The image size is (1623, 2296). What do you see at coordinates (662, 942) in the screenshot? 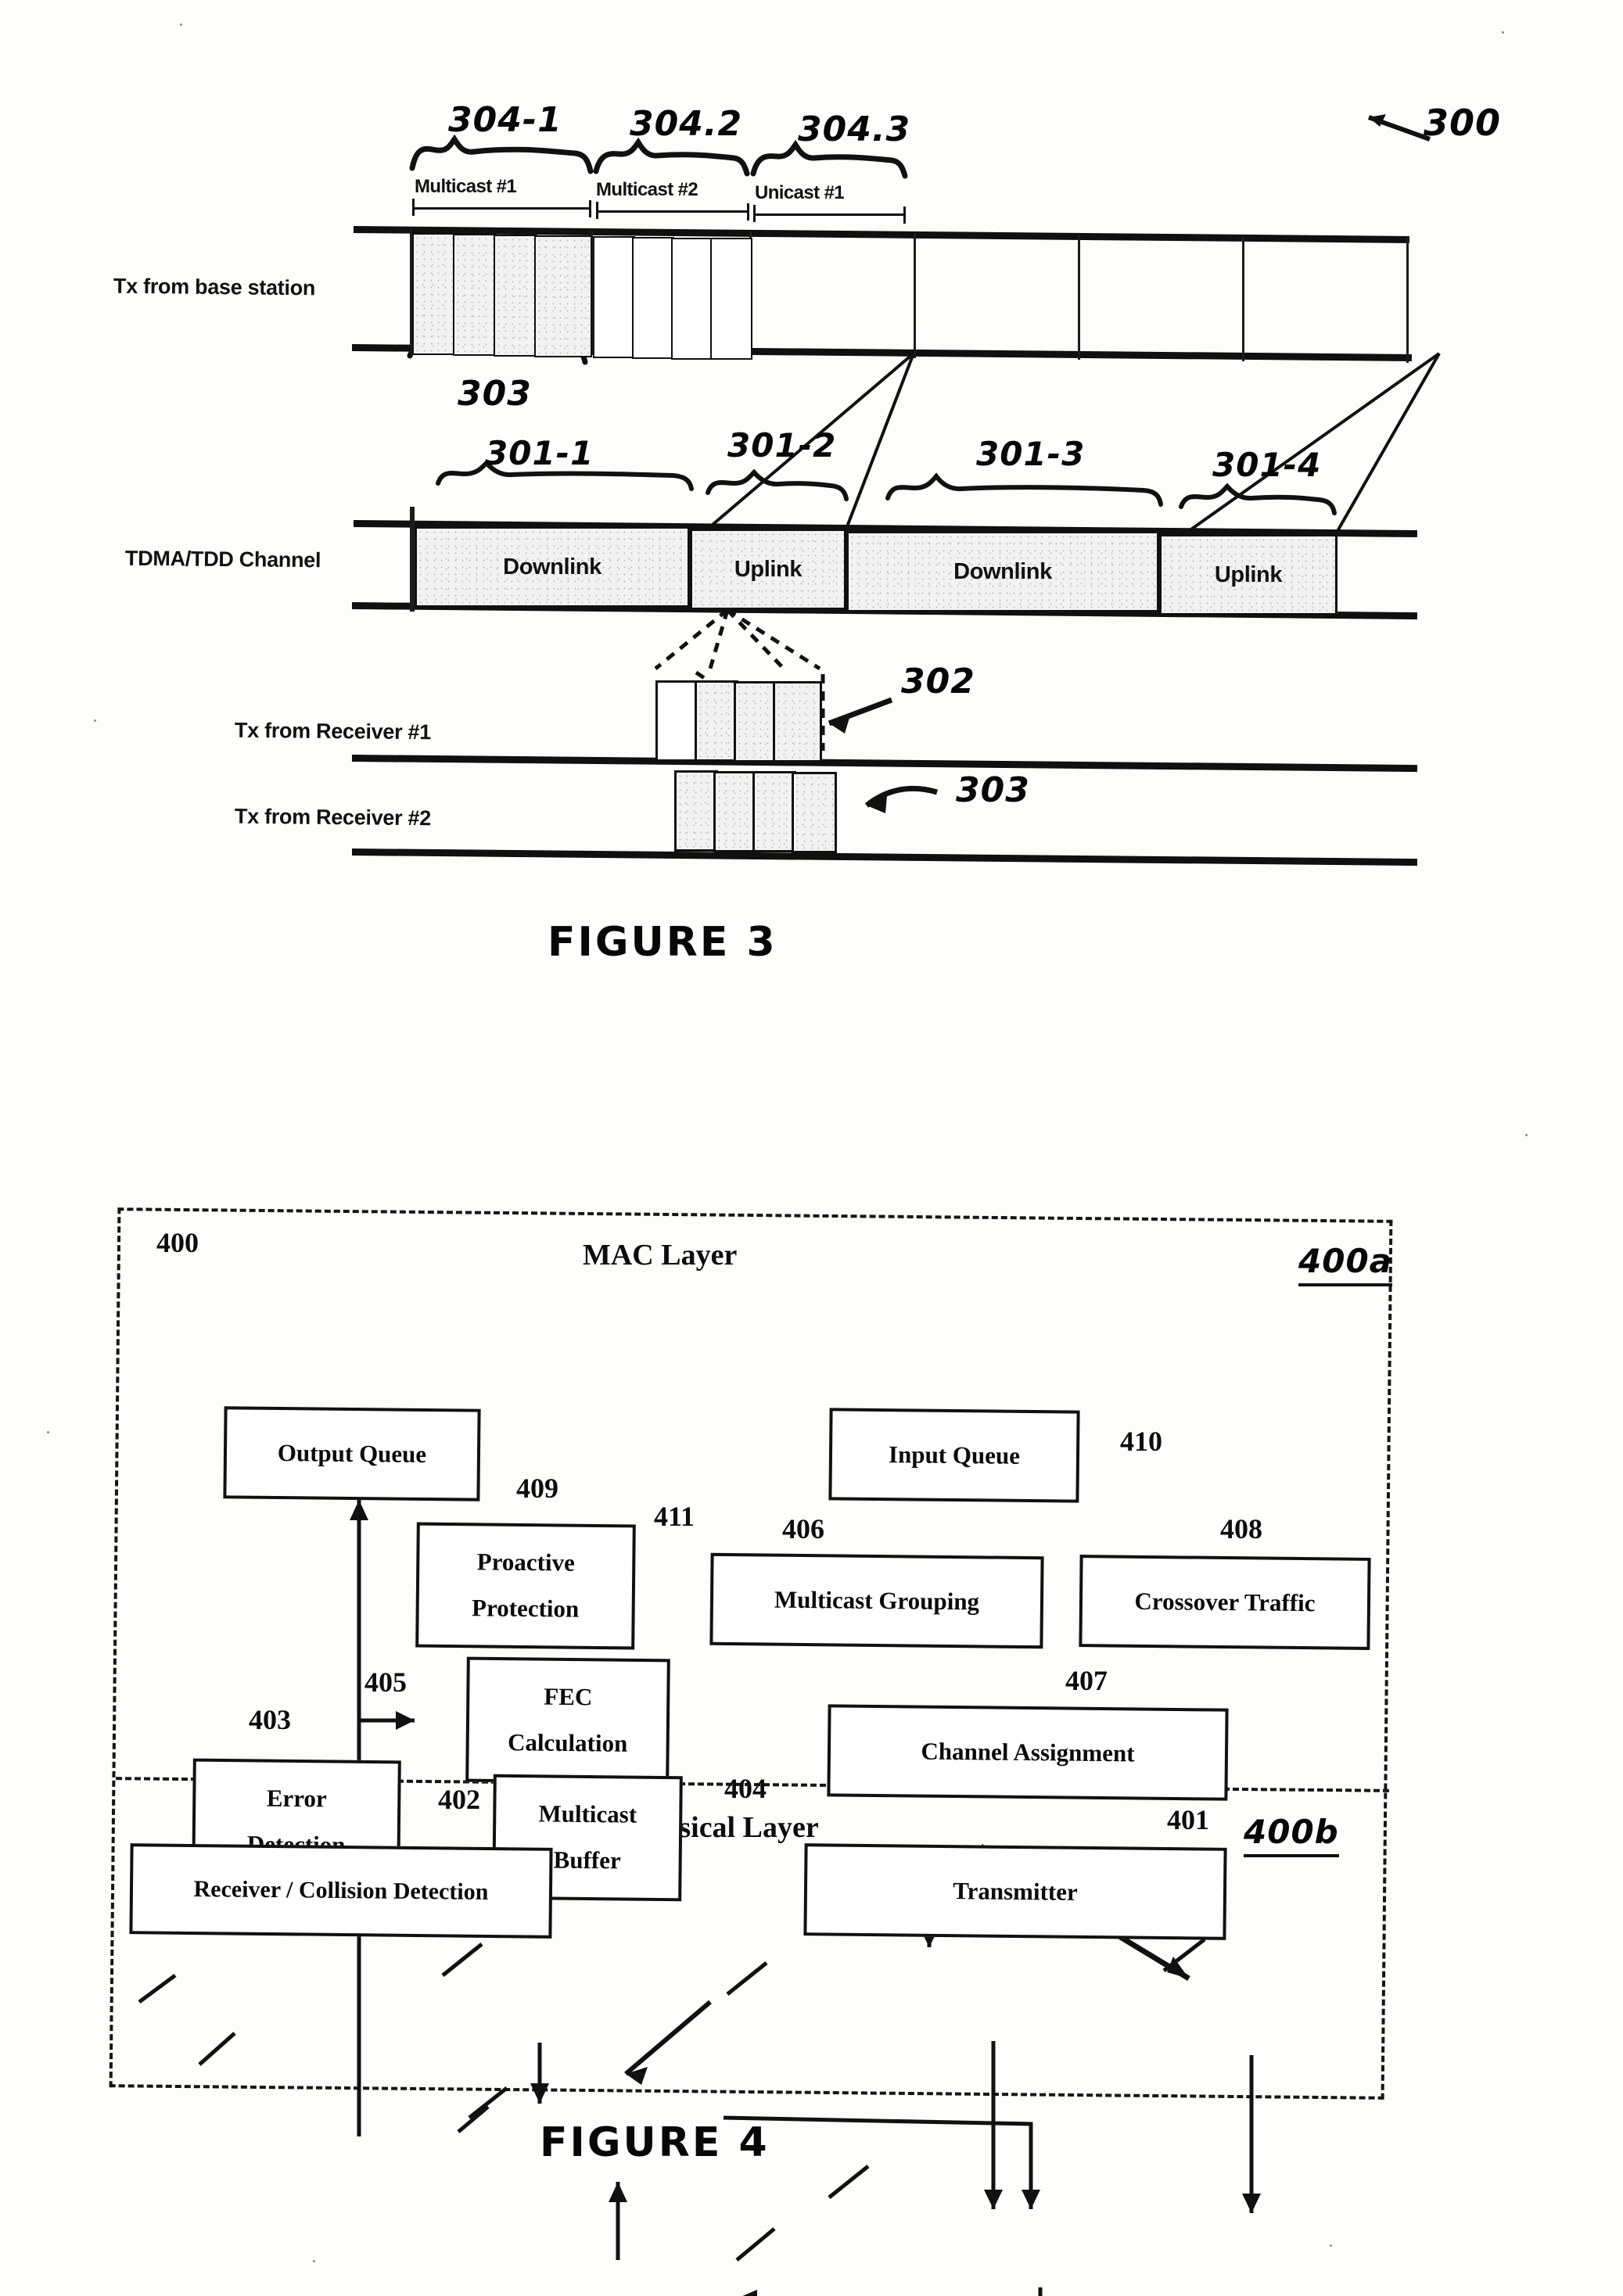
I see `figure-3-caption: FIGURE 3` at bounding box center [662, 942].